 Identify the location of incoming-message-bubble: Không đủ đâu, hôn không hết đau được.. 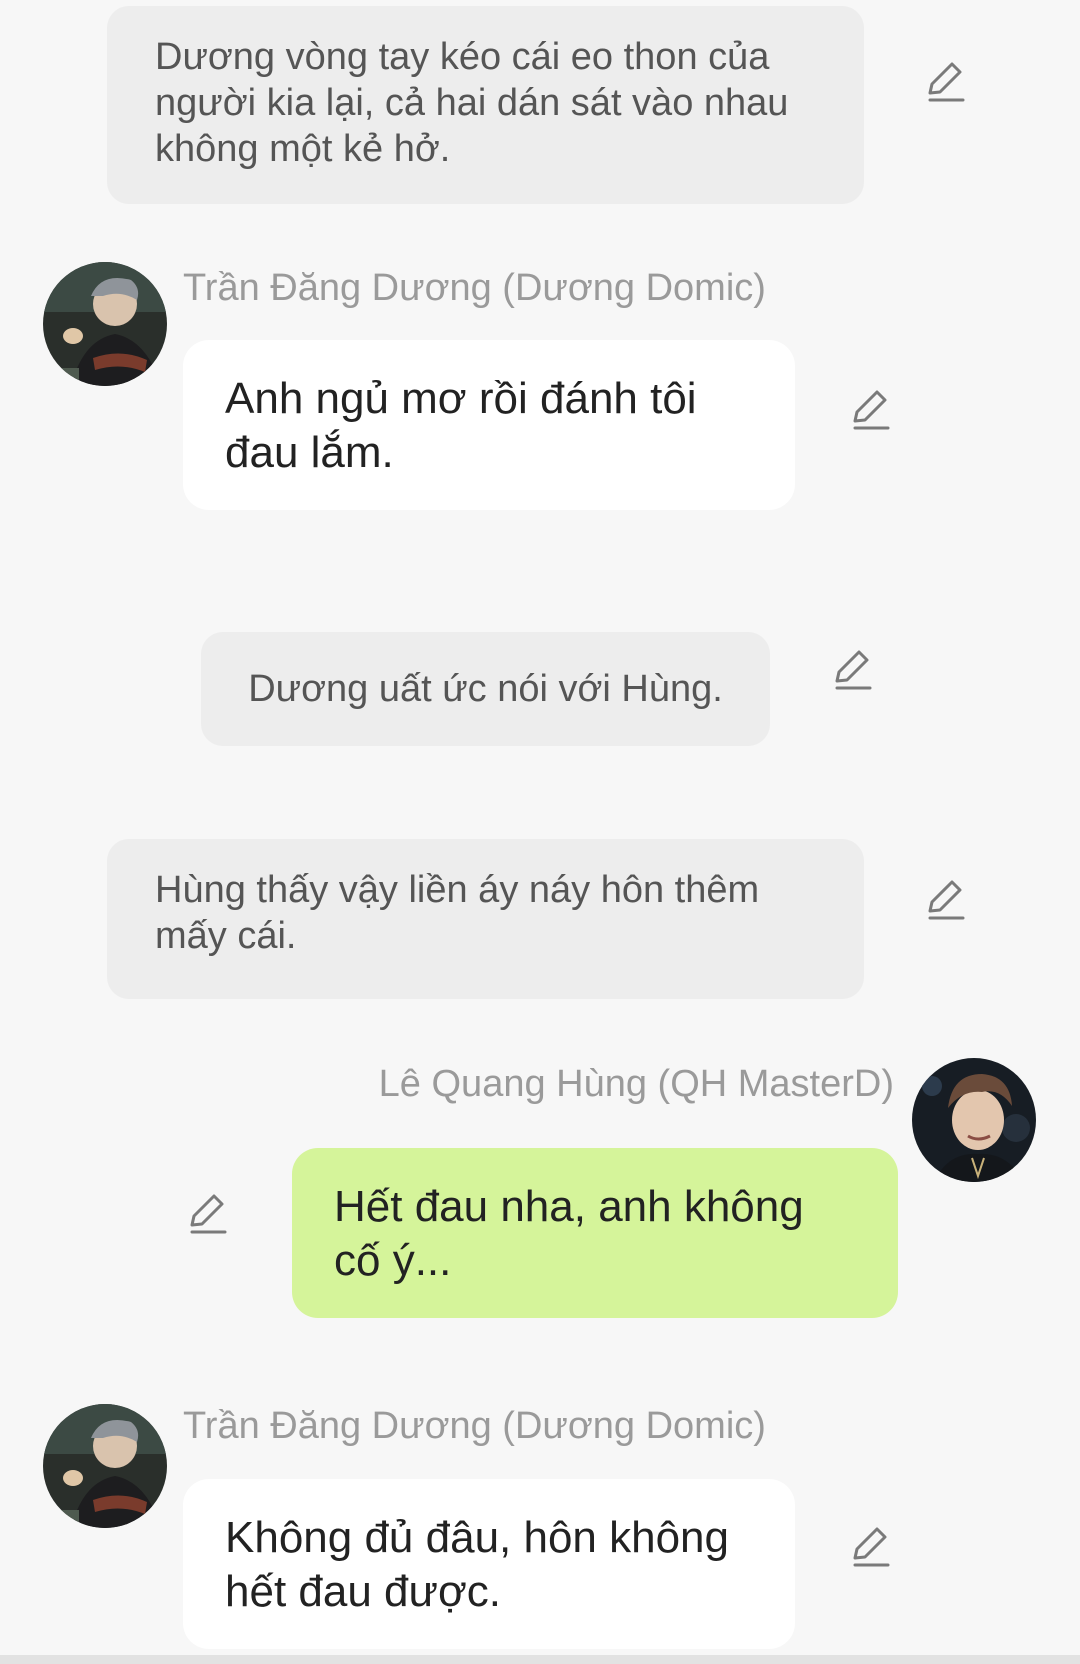
(489, 1564).